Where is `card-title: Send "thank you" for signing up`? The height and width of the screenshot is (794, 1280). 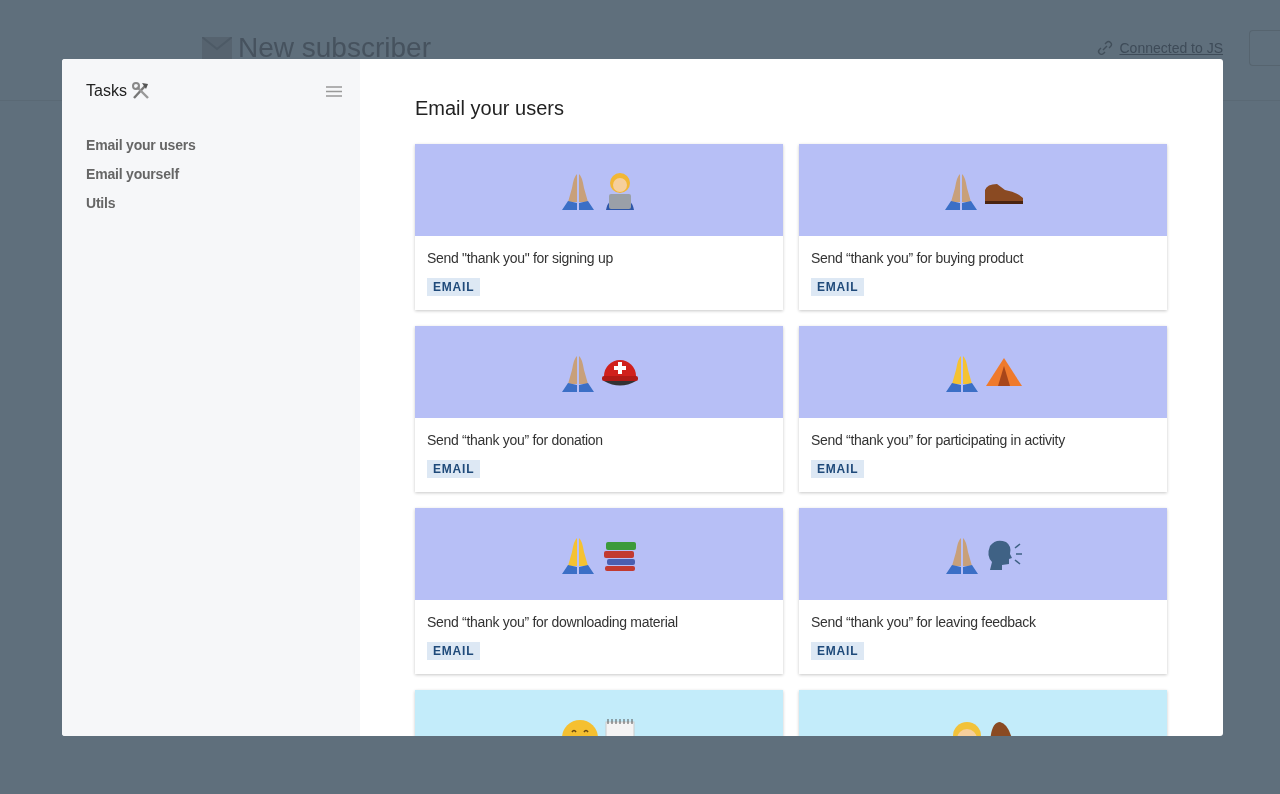 card-title: Send "thank you" for signing up is located at coordinates (520, 258).